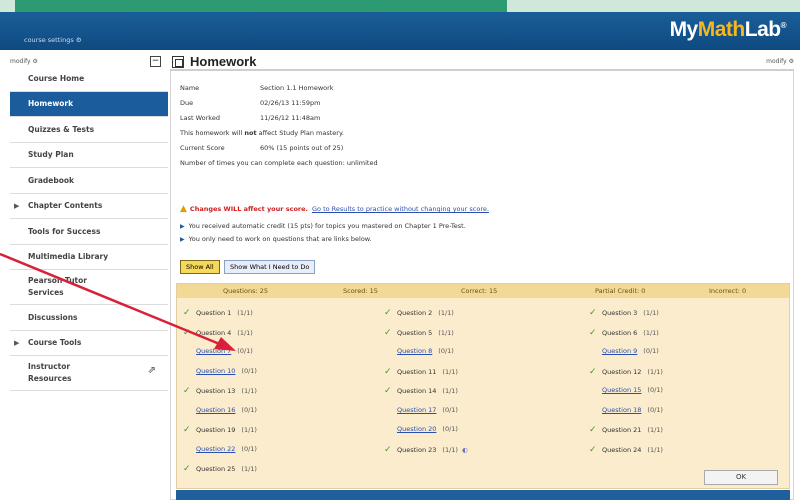 The image size is (800, 500). What do you see at coordinates (51, 104) in the screenshot?
I see `sidebar-item-label: Homework` at bounding box center [51, 104].